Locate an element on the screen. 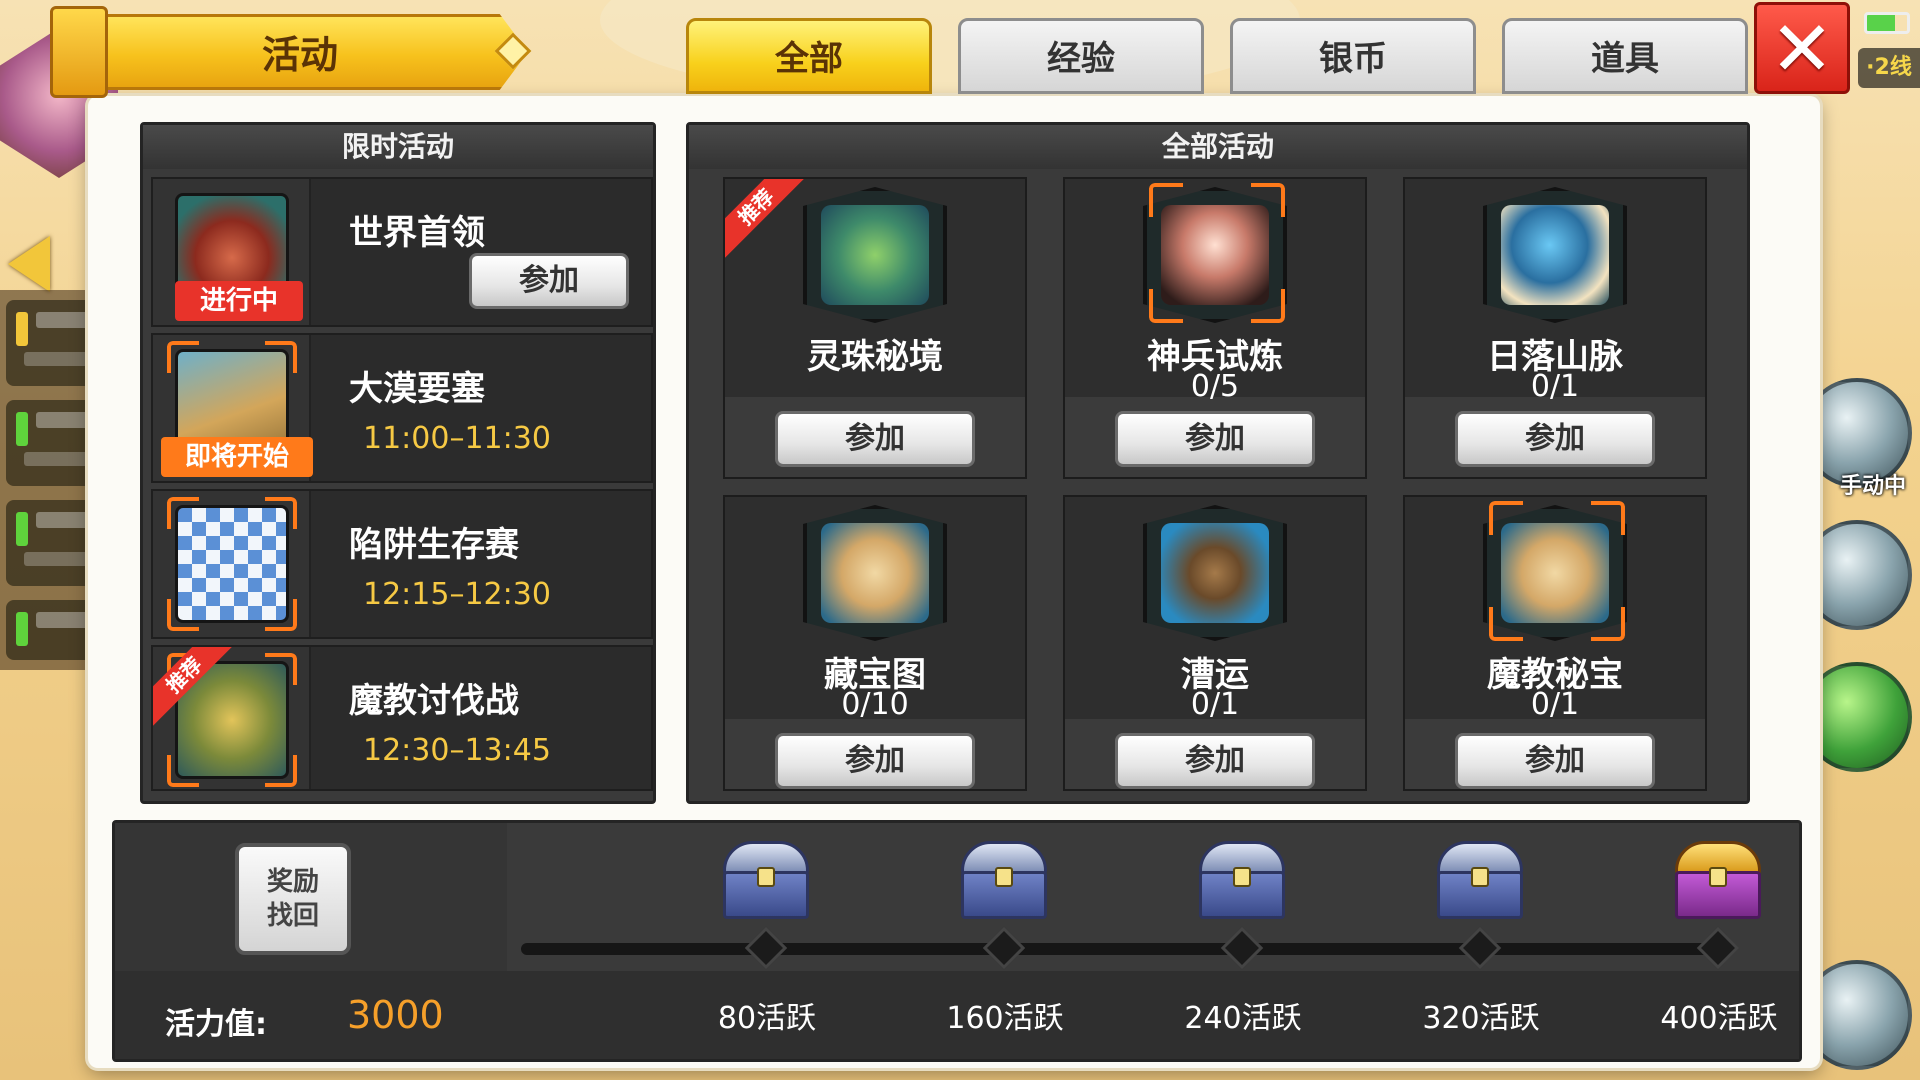 The image size is (1920, 1080). gold-chest-icon is located at coordinates (1718, 881).